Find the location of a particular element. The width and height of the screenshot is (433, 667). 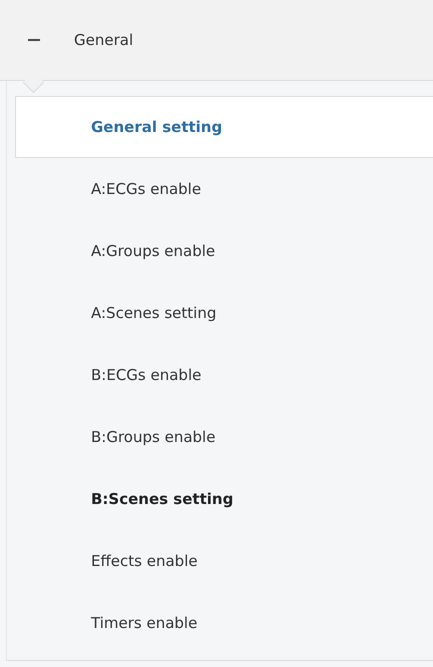

menu-item: B:Groups enable is located at coordinates (224, 437).